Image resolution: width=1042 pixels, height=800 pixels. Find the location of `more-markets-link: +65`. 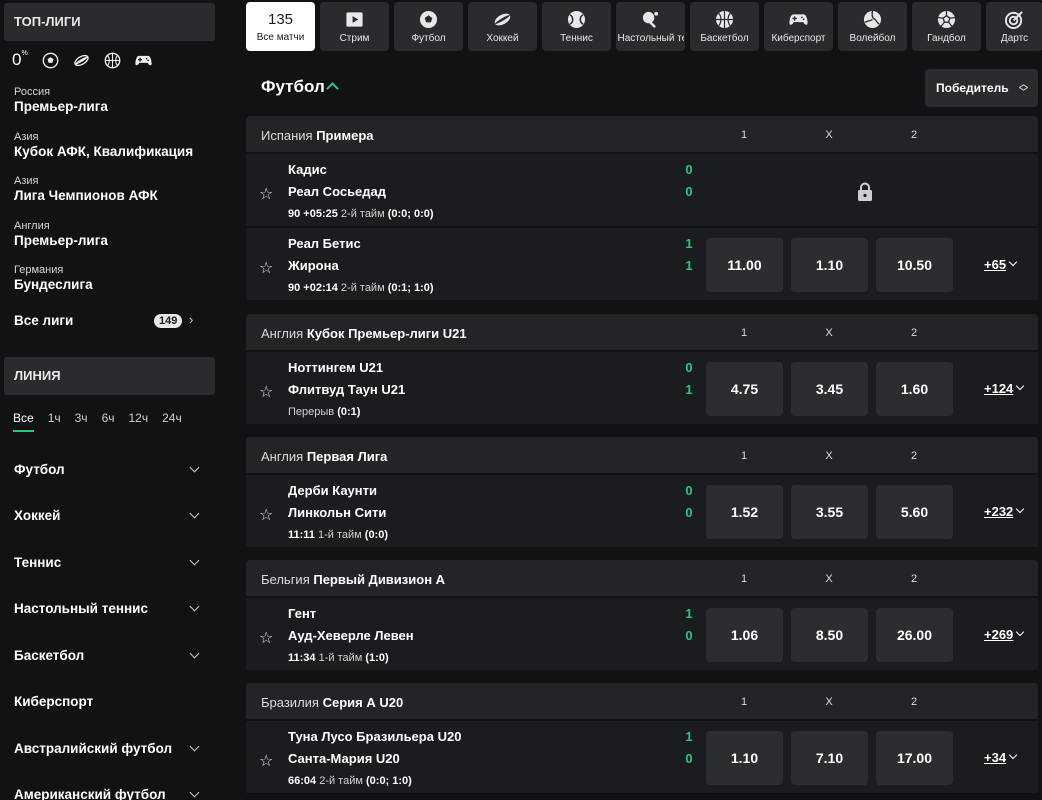

more-markets-link: +65 is located at coordinates (995, 264).